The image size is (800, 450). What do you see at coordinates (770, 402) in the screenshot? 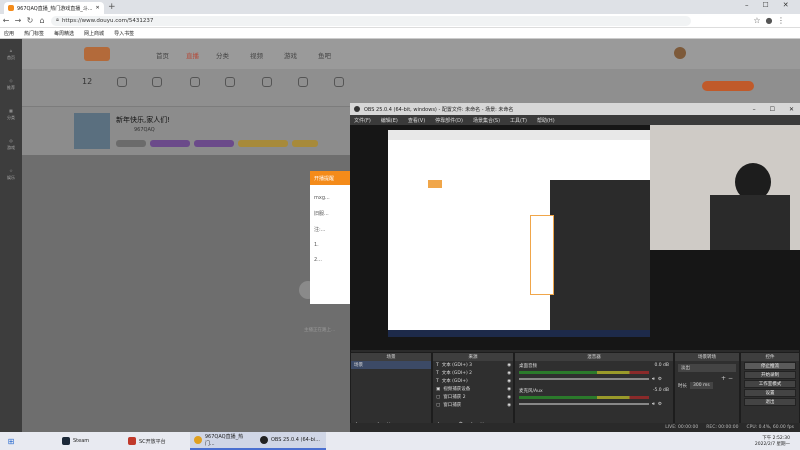
I see `exit-button: 退出` at bounding box center [770, 402].